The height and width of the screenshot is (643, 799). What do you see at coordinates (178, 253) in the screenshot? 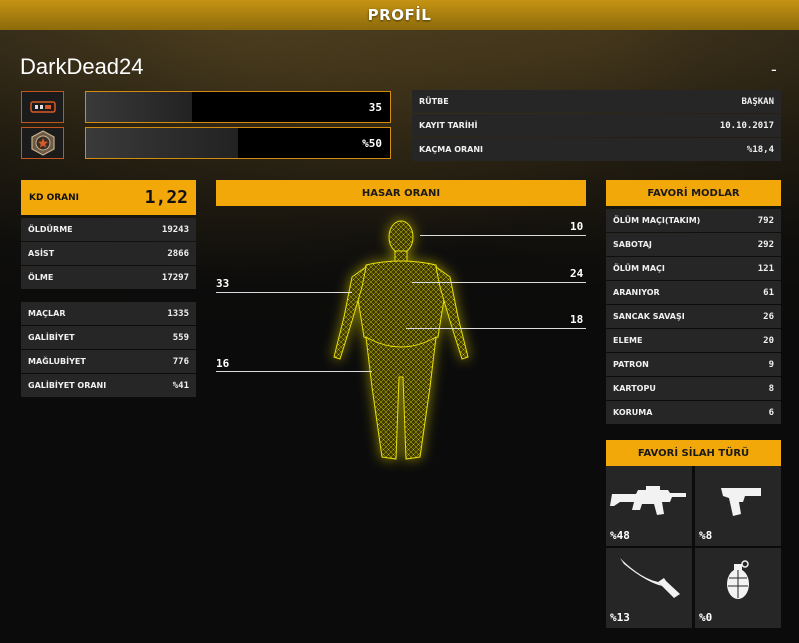
I see `stat-value: 2866` at bounding box center [178, 253].